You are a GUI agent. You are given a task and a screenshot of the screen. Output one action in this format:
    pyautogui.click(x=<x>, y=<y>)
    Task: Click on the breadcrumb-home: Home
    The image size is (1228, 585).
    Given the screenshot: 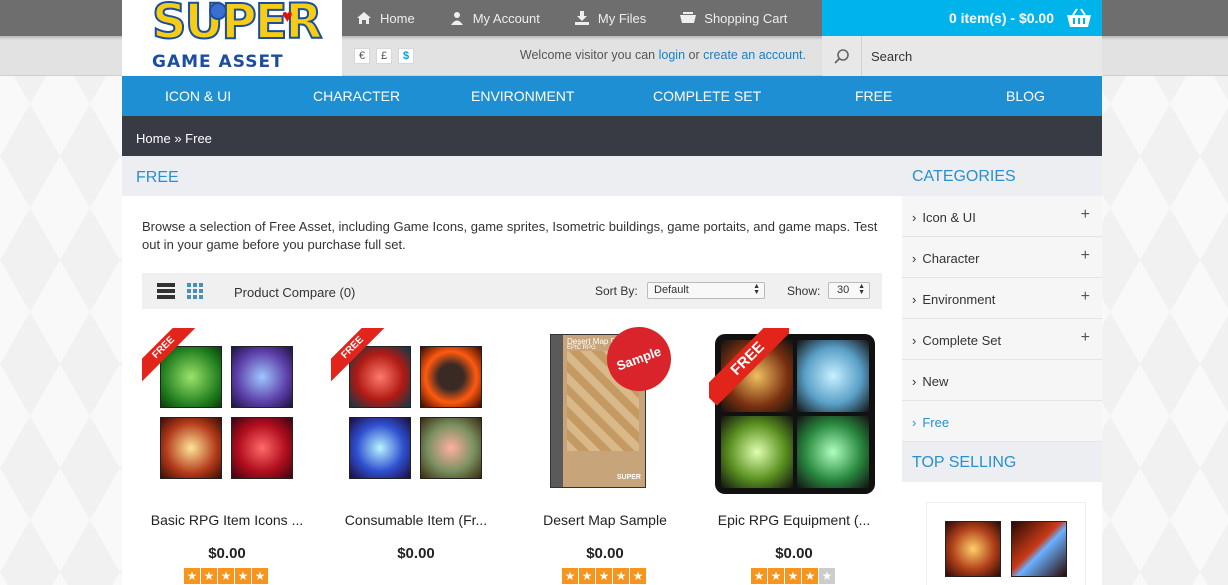 What is the action you would take?
    pyautogui.click(x=153, y=138)
    